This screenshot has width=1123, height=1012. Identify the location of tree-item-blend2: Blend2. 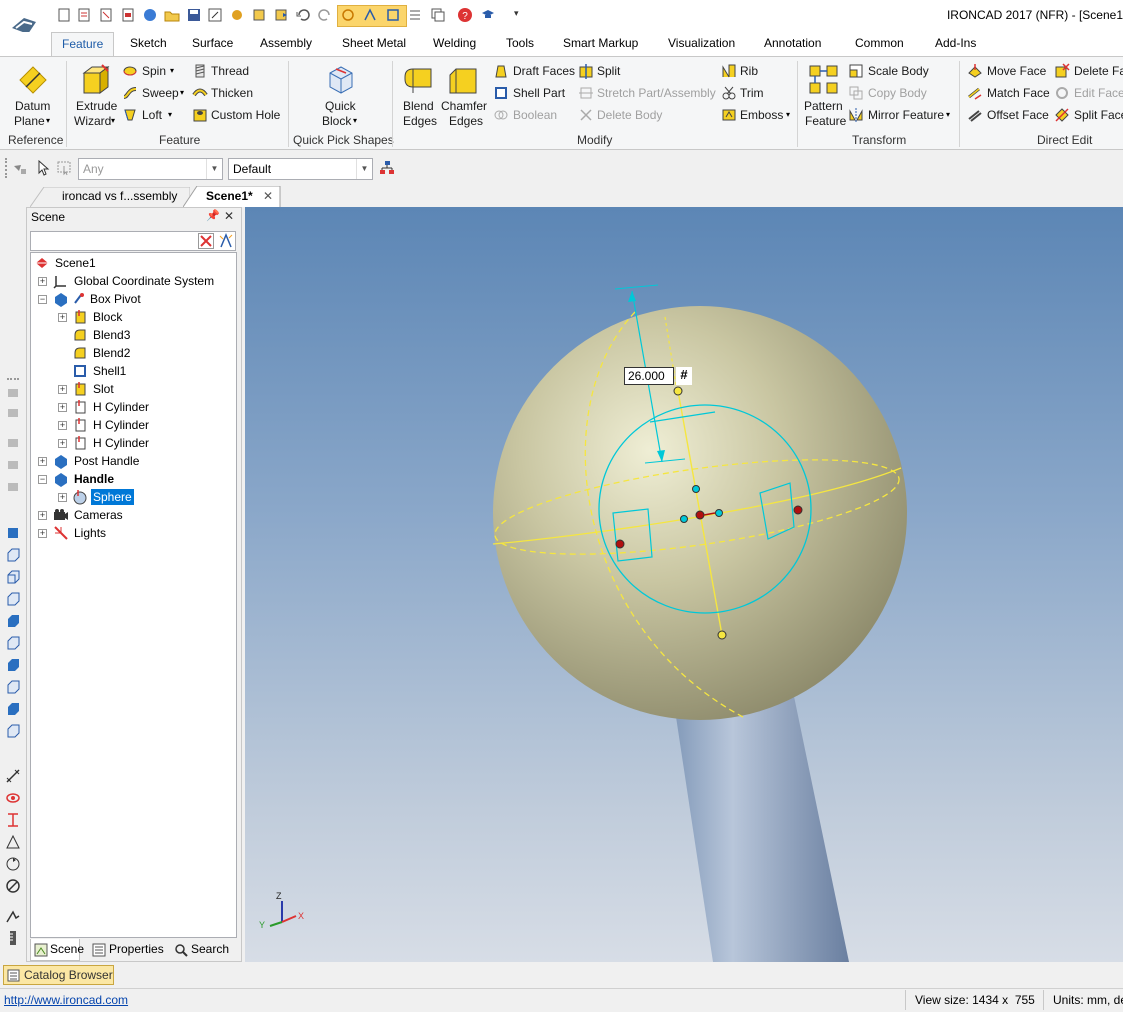
(111, 353).